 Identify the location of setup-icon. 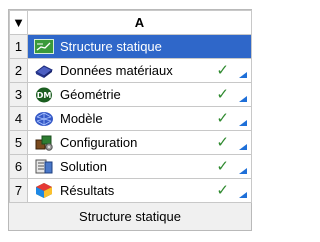
(44, 142).